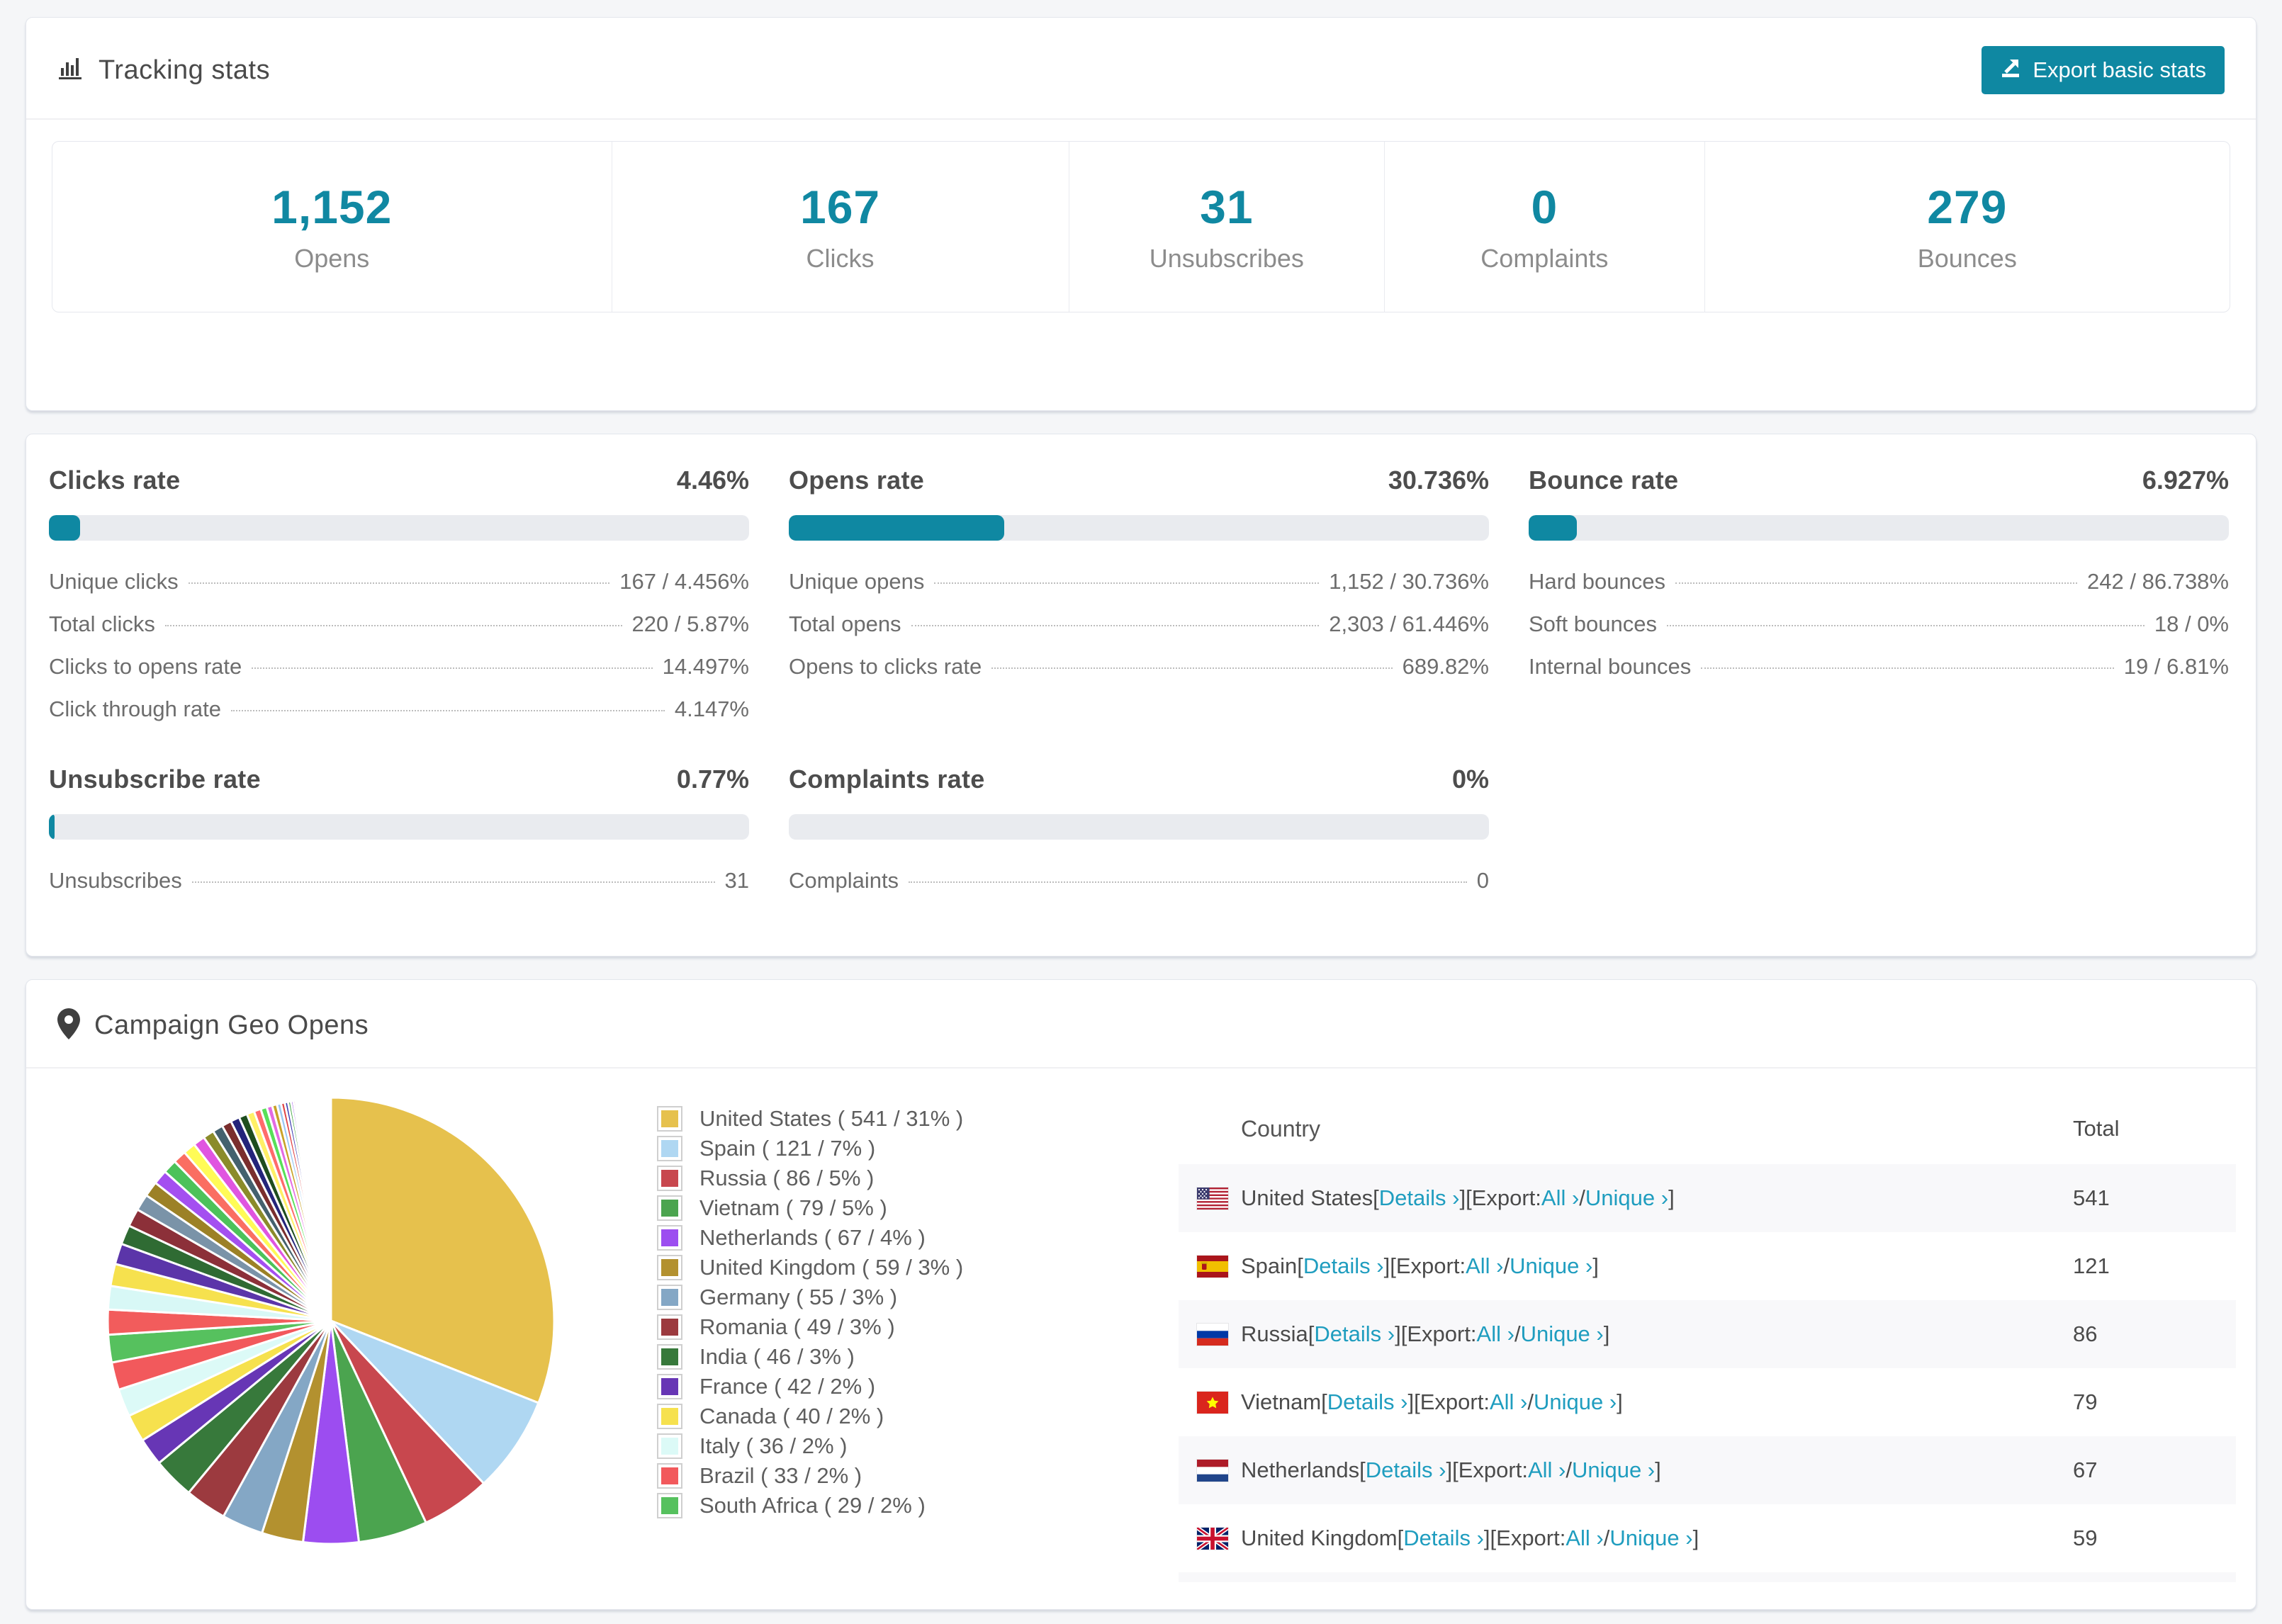  What do you see at coordinates (2104, 70) in the screenshot?
I see `export-basic-stats-button: Export basic stats` at bounding box center [2104, 70].